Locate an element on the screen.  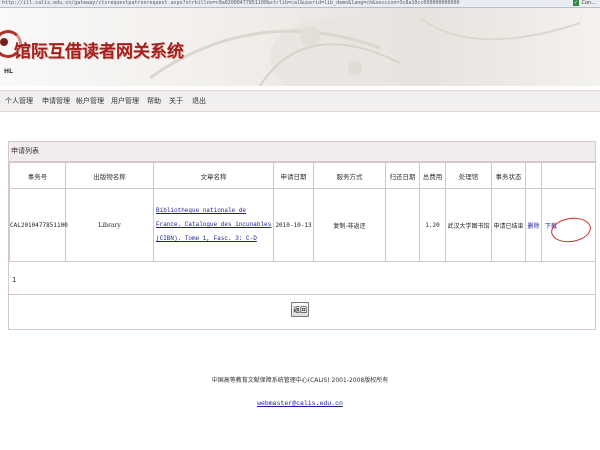
logo-text: HL is located at coordinates (8, 71).